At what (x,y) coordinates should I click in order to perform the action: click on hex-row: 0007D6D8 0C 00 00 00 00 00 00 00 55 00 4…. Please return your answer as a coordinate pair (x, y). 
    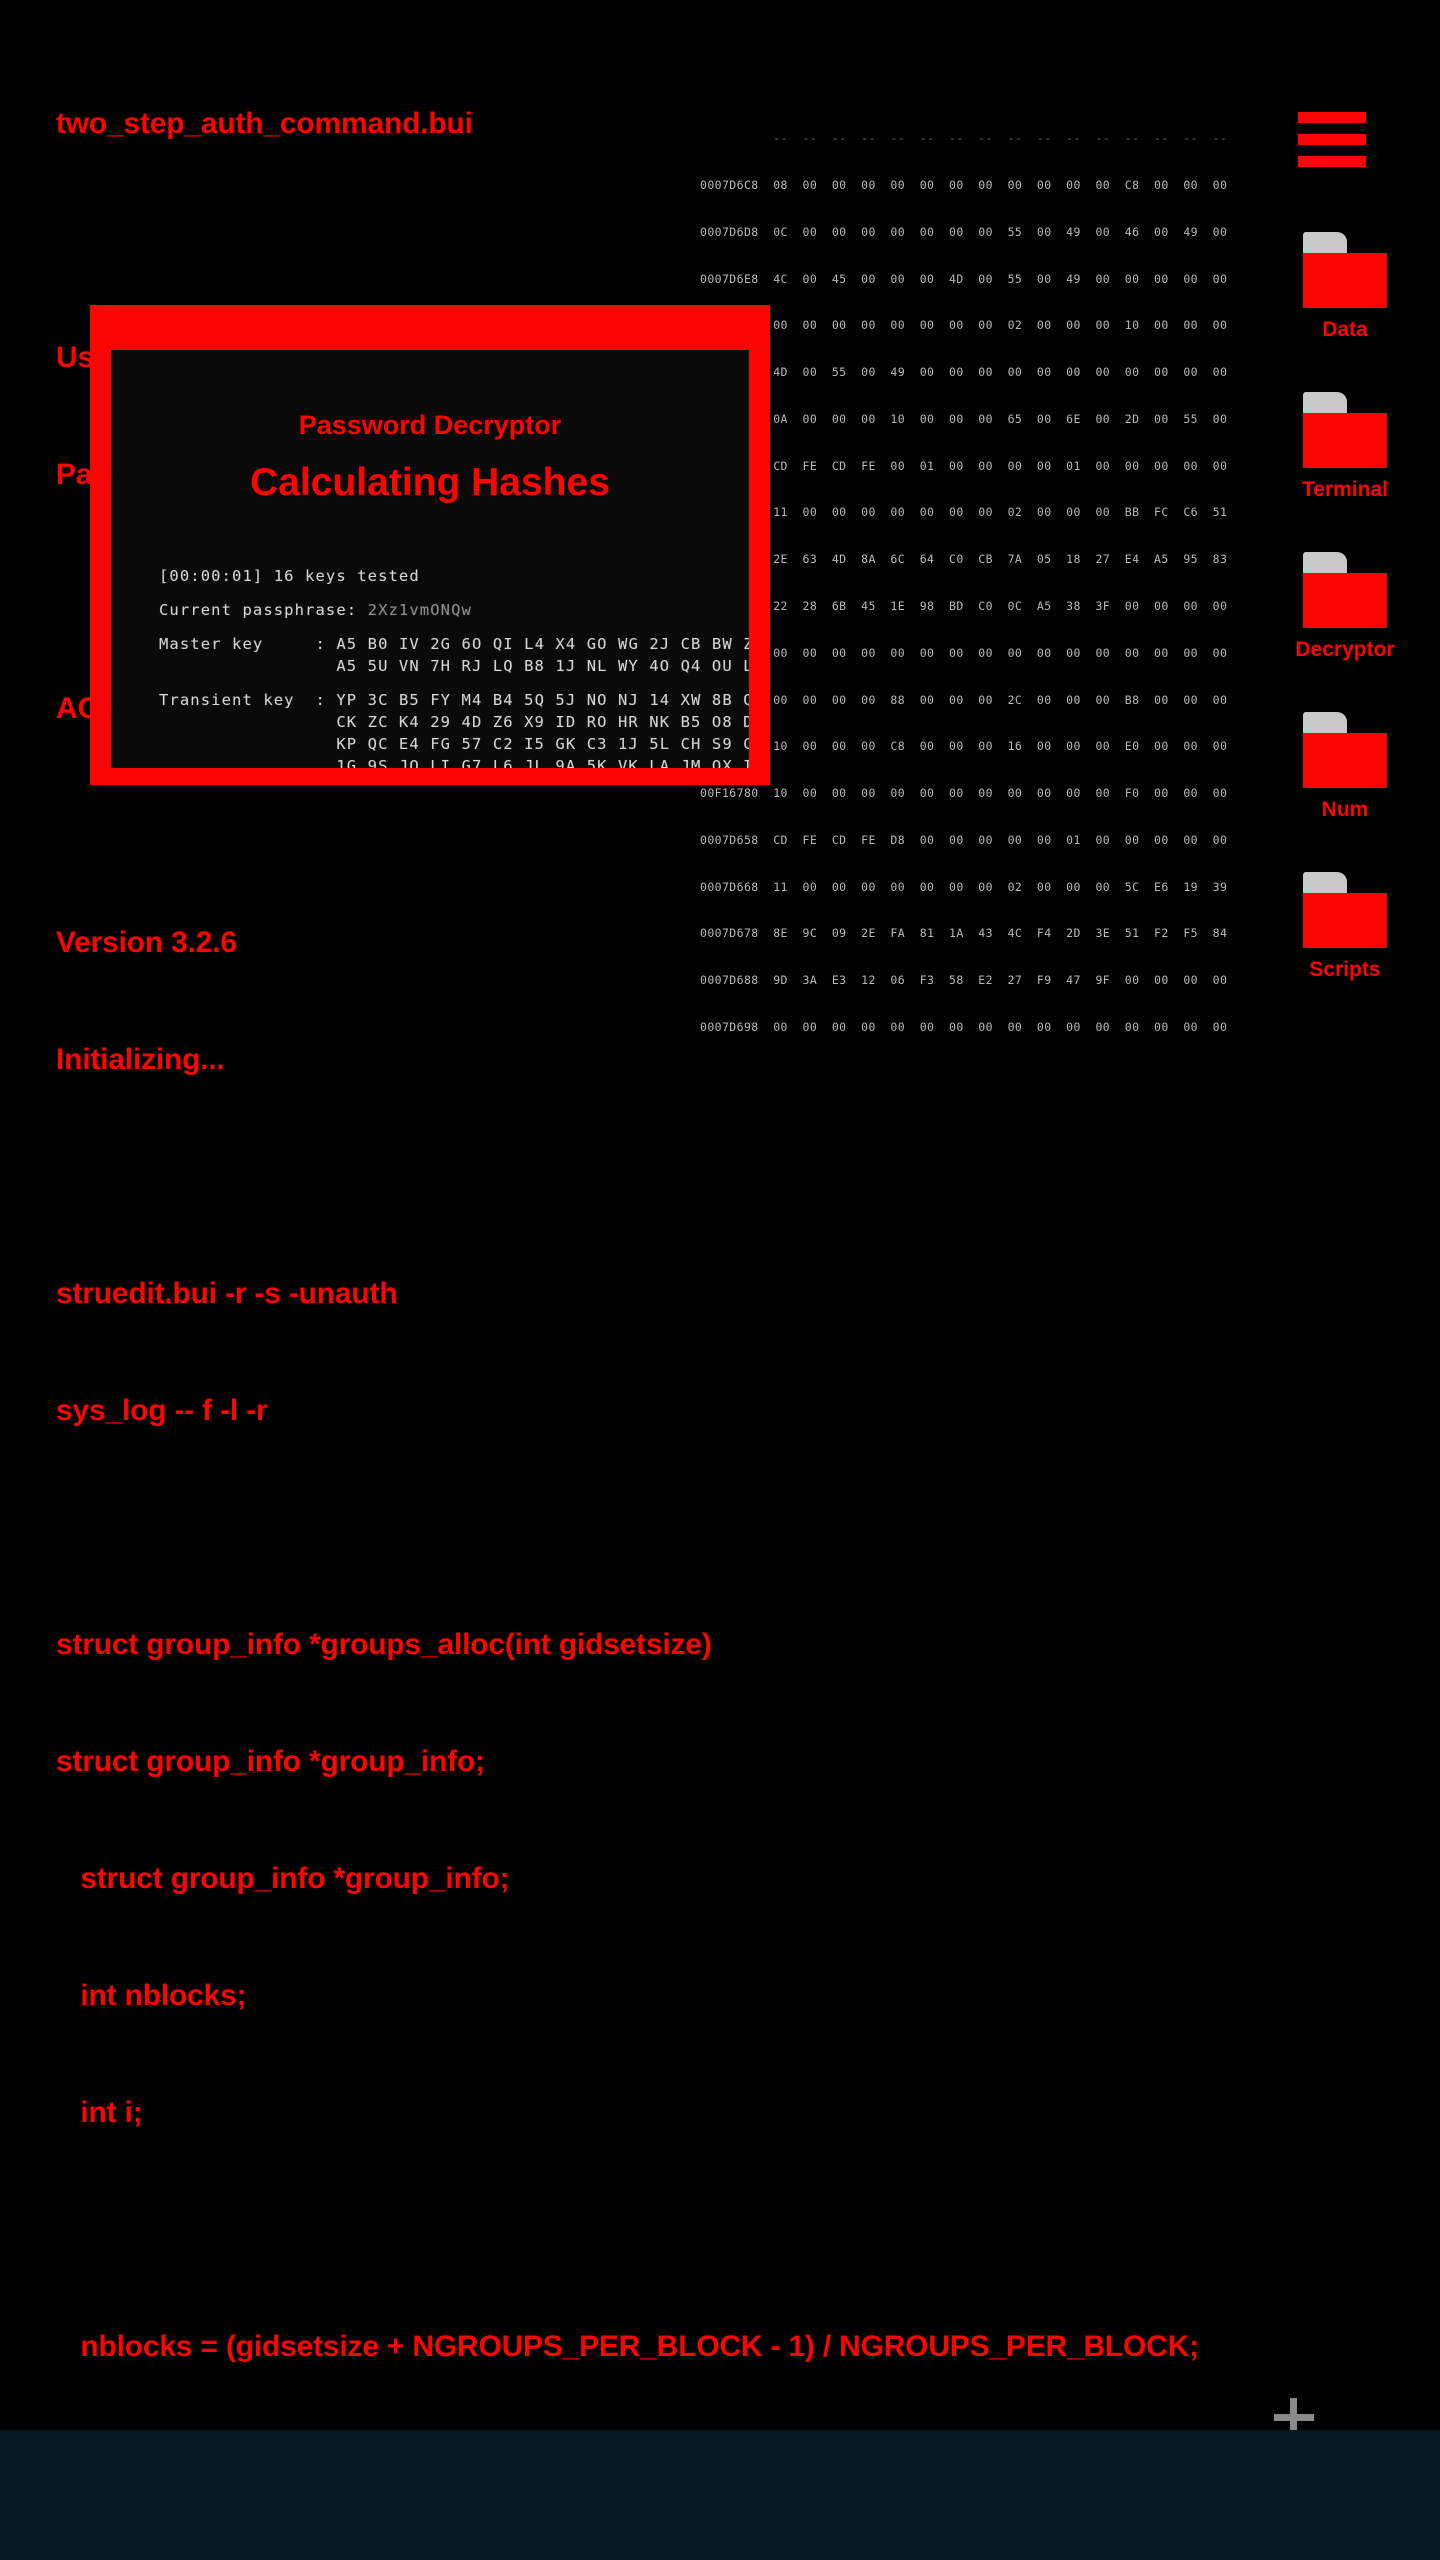
    Looking at the image, I should click on (964, 231).